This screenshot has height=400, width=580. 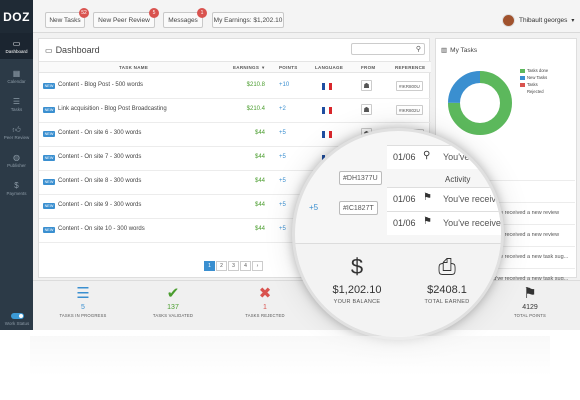 I want to click on column-header-reference: REFERENCE, so click(x=410, y=67).